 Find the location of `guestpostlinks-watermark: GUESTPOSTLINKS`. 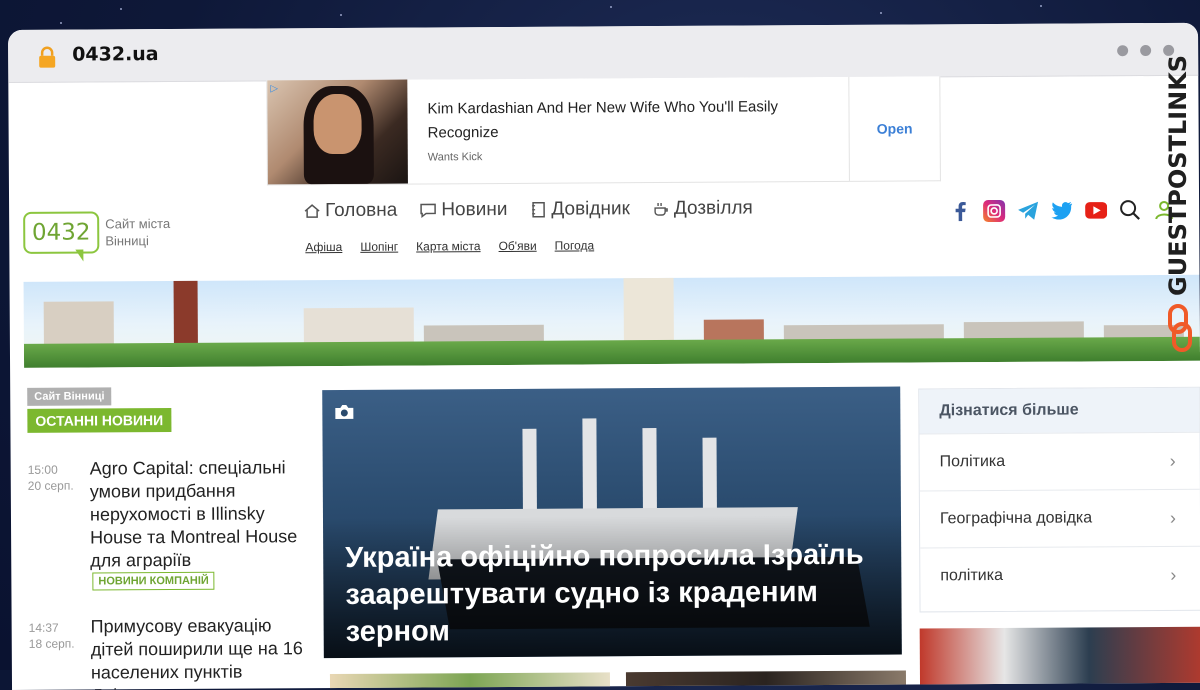

guestpostlinks-watermark: GUESTPOSTLINKS is located at coordinates (1178, 205).